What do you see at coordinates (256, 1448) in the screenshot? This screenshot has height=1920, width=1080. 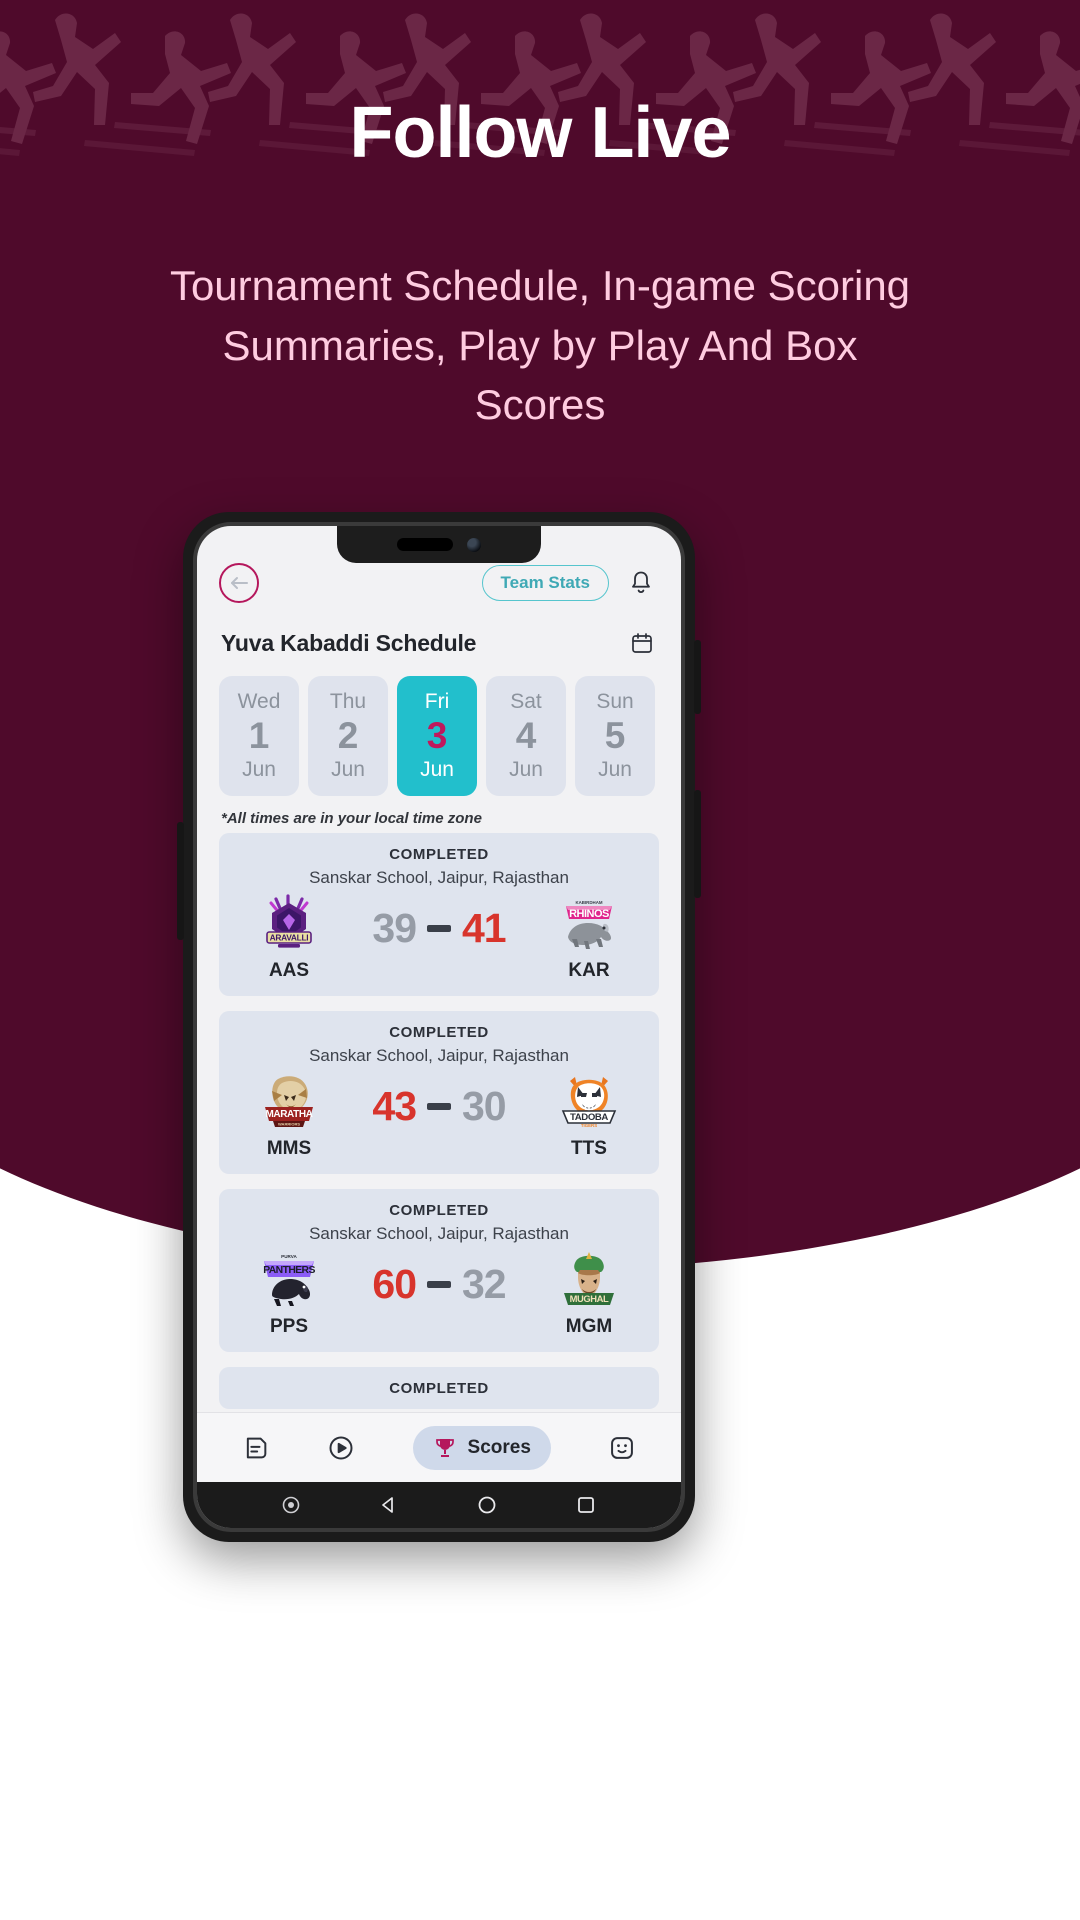 I see `nav-item-feed` at bounding box center [256, 1448].